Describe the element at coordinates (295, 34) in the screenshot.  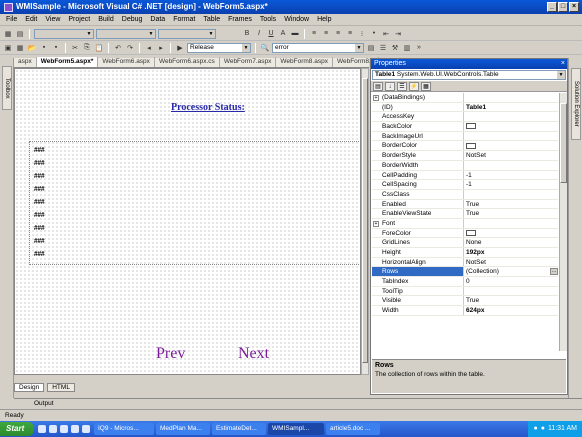
I see `highlight-icon: ▬` at that location.